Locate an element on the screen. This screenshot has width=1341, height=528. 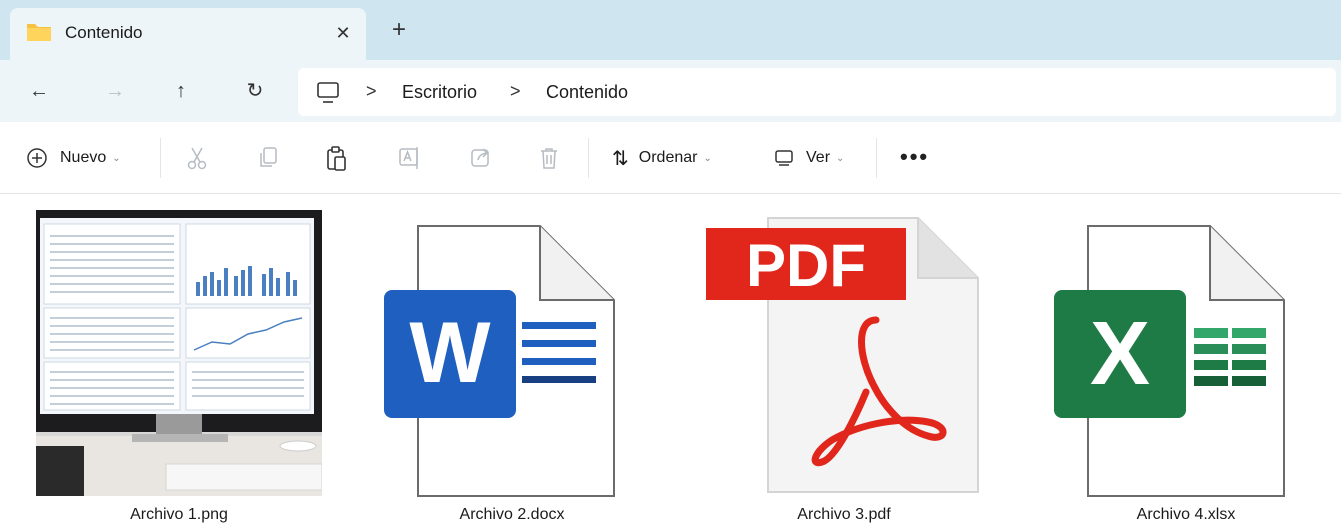
file-item-archivo-2: W is located at coordinates (500, 363).